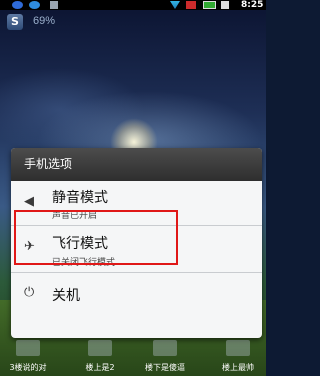 This screenshot has width=320, height=376. I want to click on battery-shield-icon: S, so click(15, 22).